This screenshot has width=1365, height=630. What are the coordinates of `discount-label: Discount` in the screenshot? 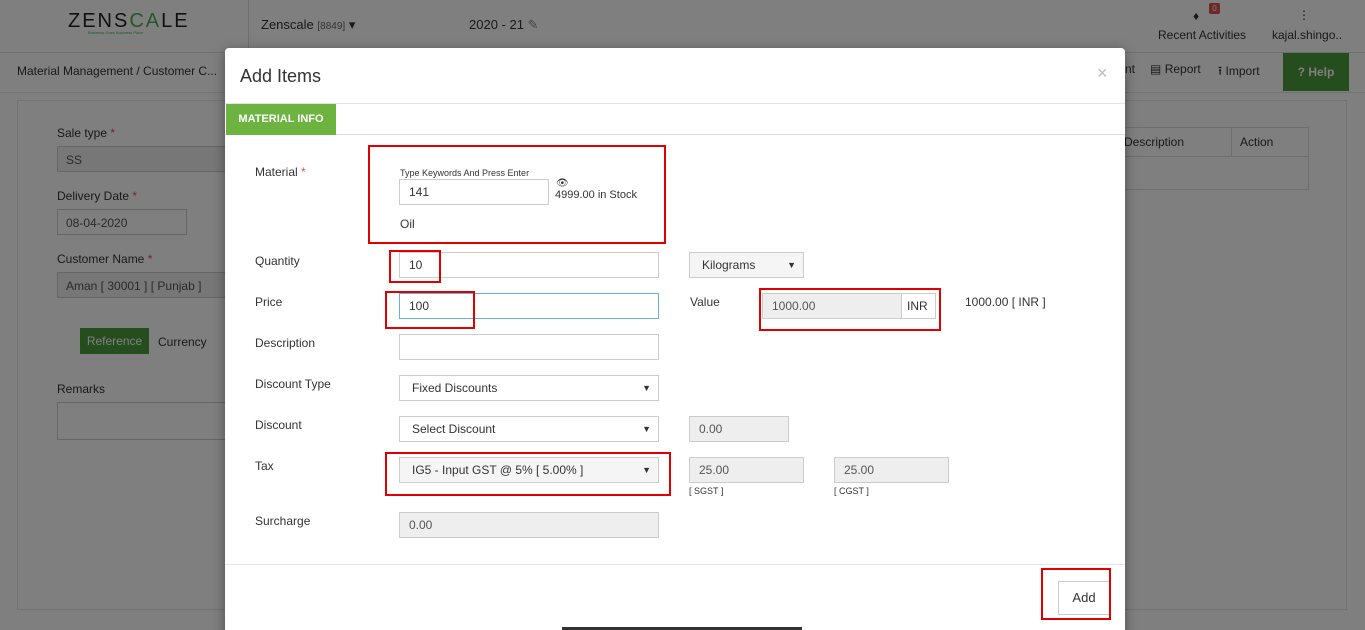 It's located at (278, 425).